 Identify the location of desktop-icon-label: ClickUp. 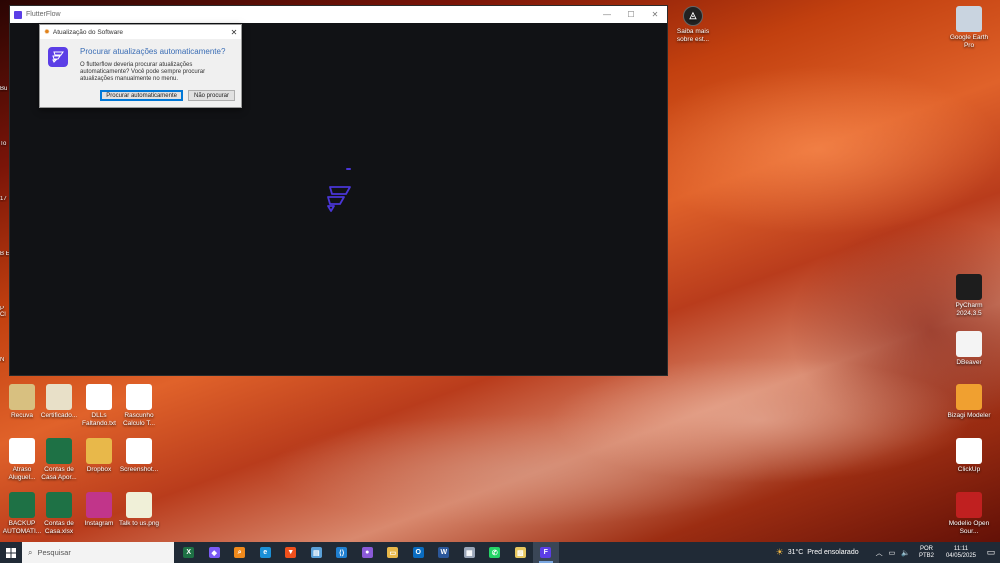
(969, 469).